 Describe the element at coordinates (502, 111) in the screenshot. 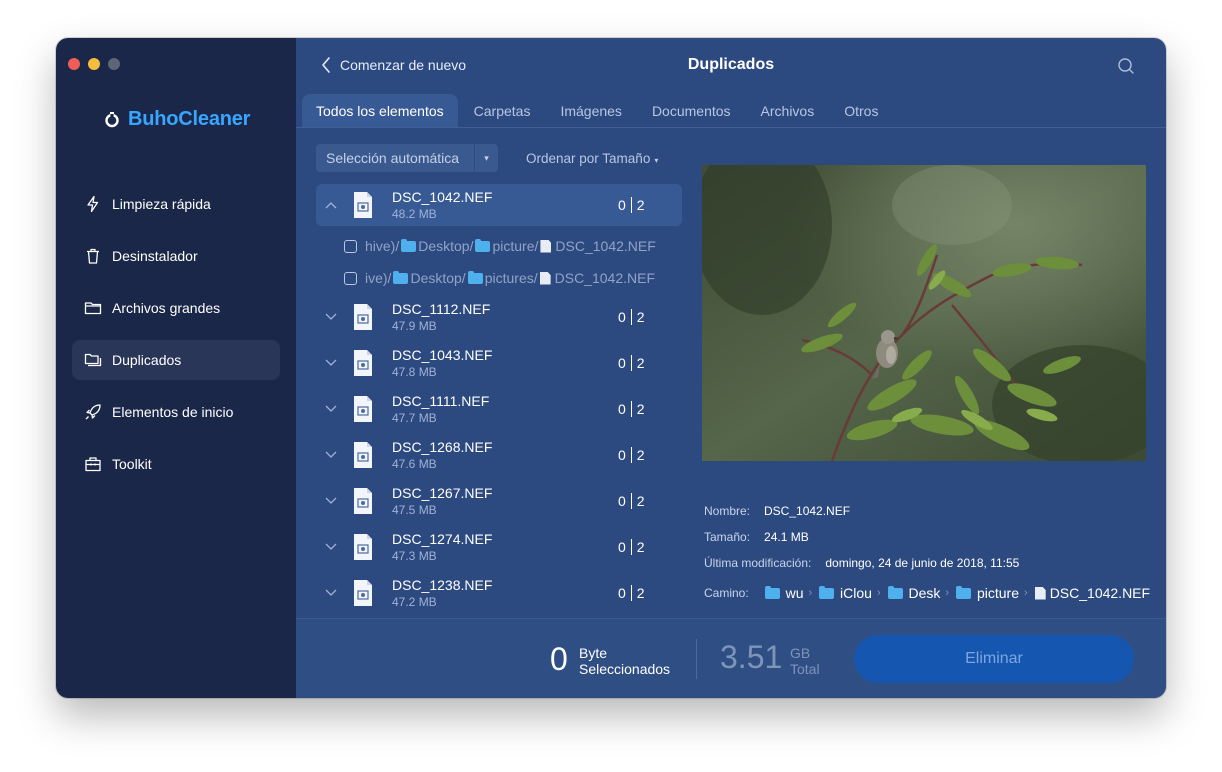

I see `tab-folders: Carpetas` at that location.